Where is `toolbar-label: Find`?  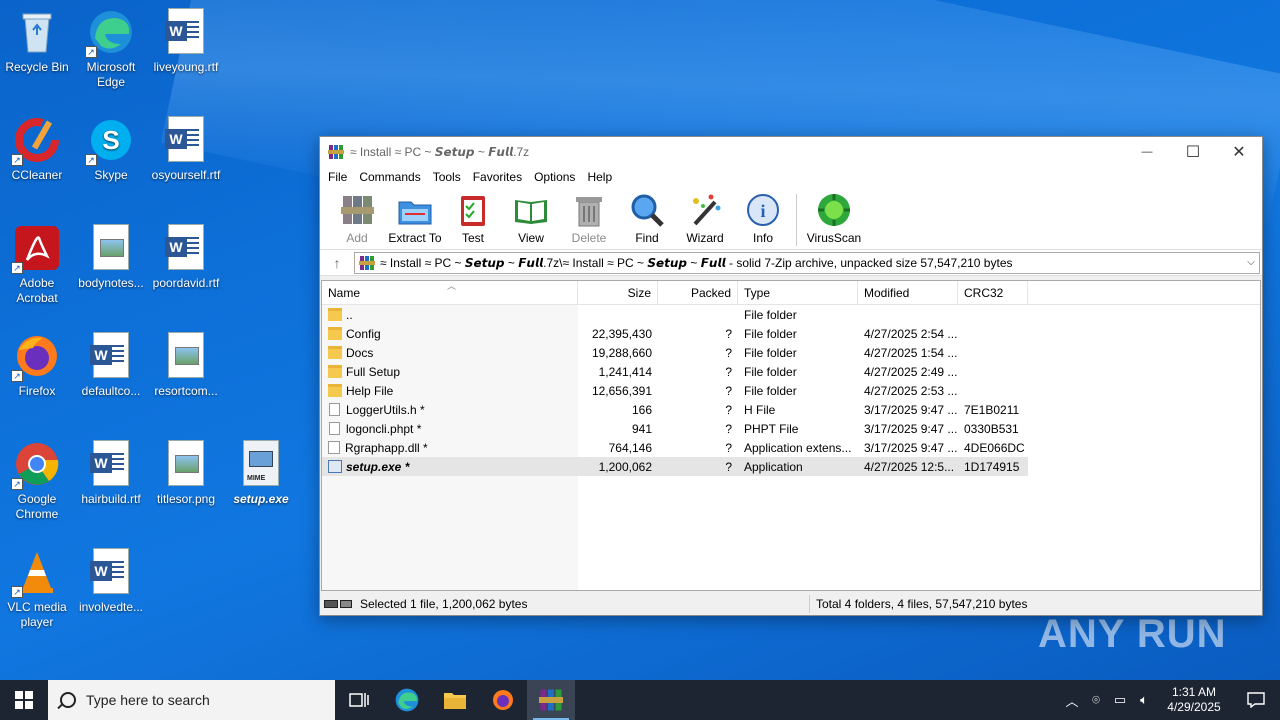
toolbar-label: Find is located at coordinates (647, 238).